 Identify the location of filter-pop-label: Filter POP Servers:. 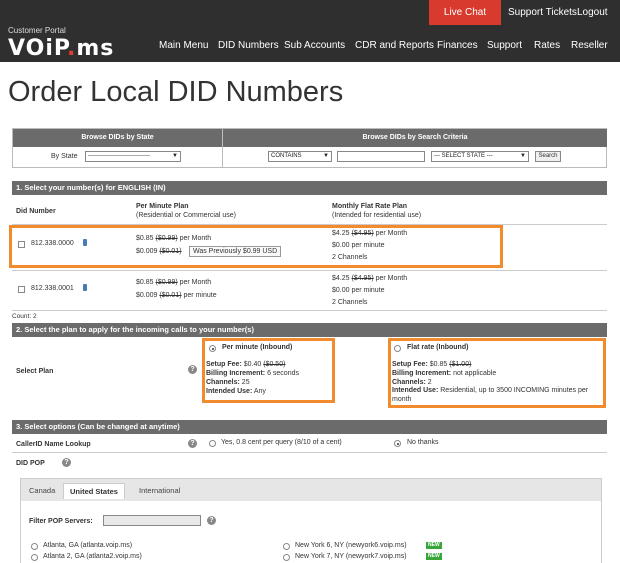
(61, 521).